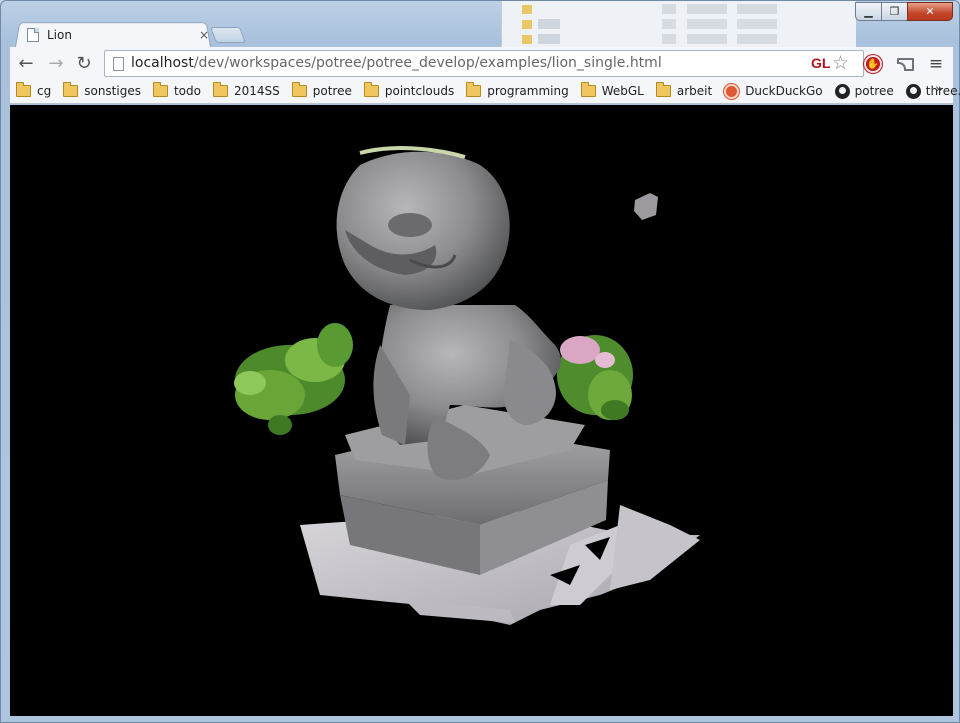 The height and width of the screenshot is (723, 960). What do you see at coordinates (59, 35) in the screenshot?
I see `tab-title: Lion` at bounding box center [59, 35].